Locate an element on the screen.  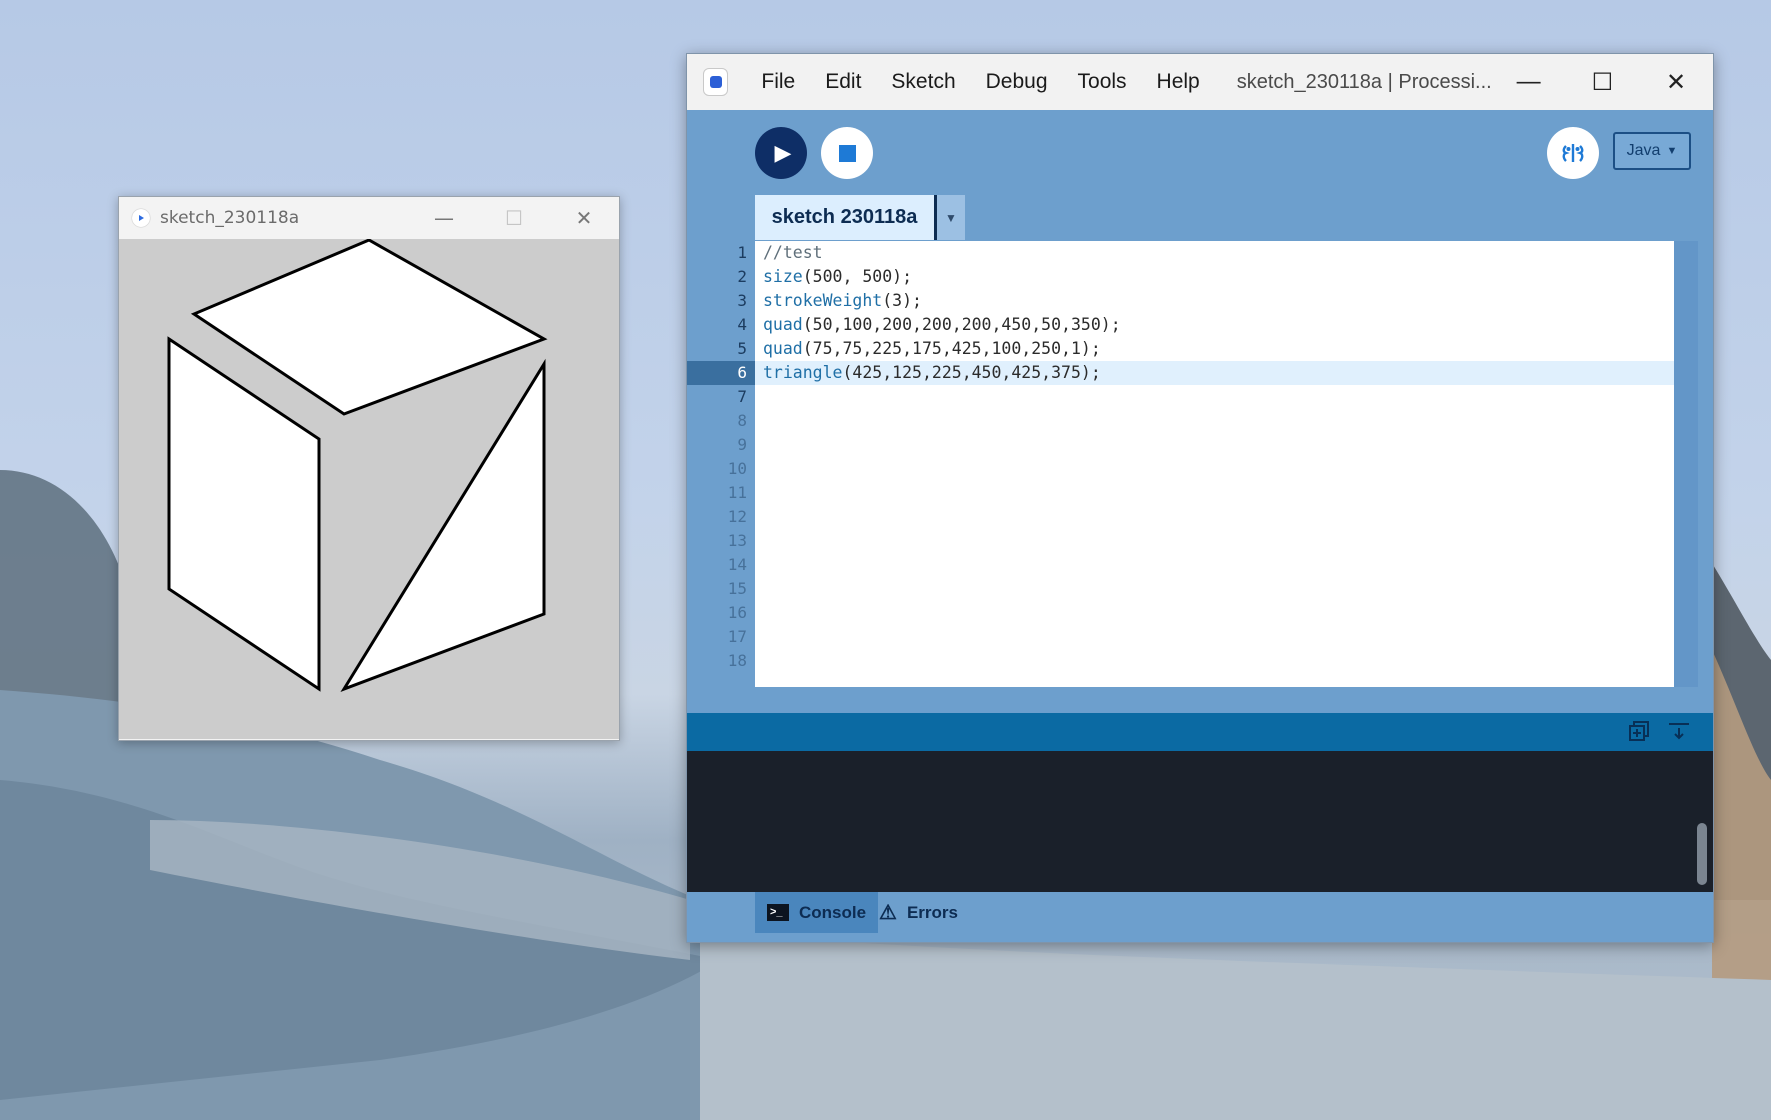
code-statement: quad(50,100,200,200,200,450,50,350); is located at coordinates (942, 324).